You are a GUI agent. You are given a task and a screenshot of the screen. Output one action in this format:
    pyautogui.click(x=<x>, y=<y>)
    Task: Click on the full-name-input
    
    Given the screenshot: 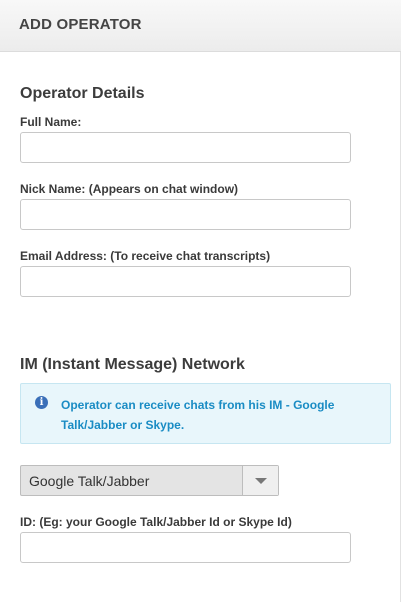 What is the action you would take?
    pyautogui.click(x=185, y=147)
    